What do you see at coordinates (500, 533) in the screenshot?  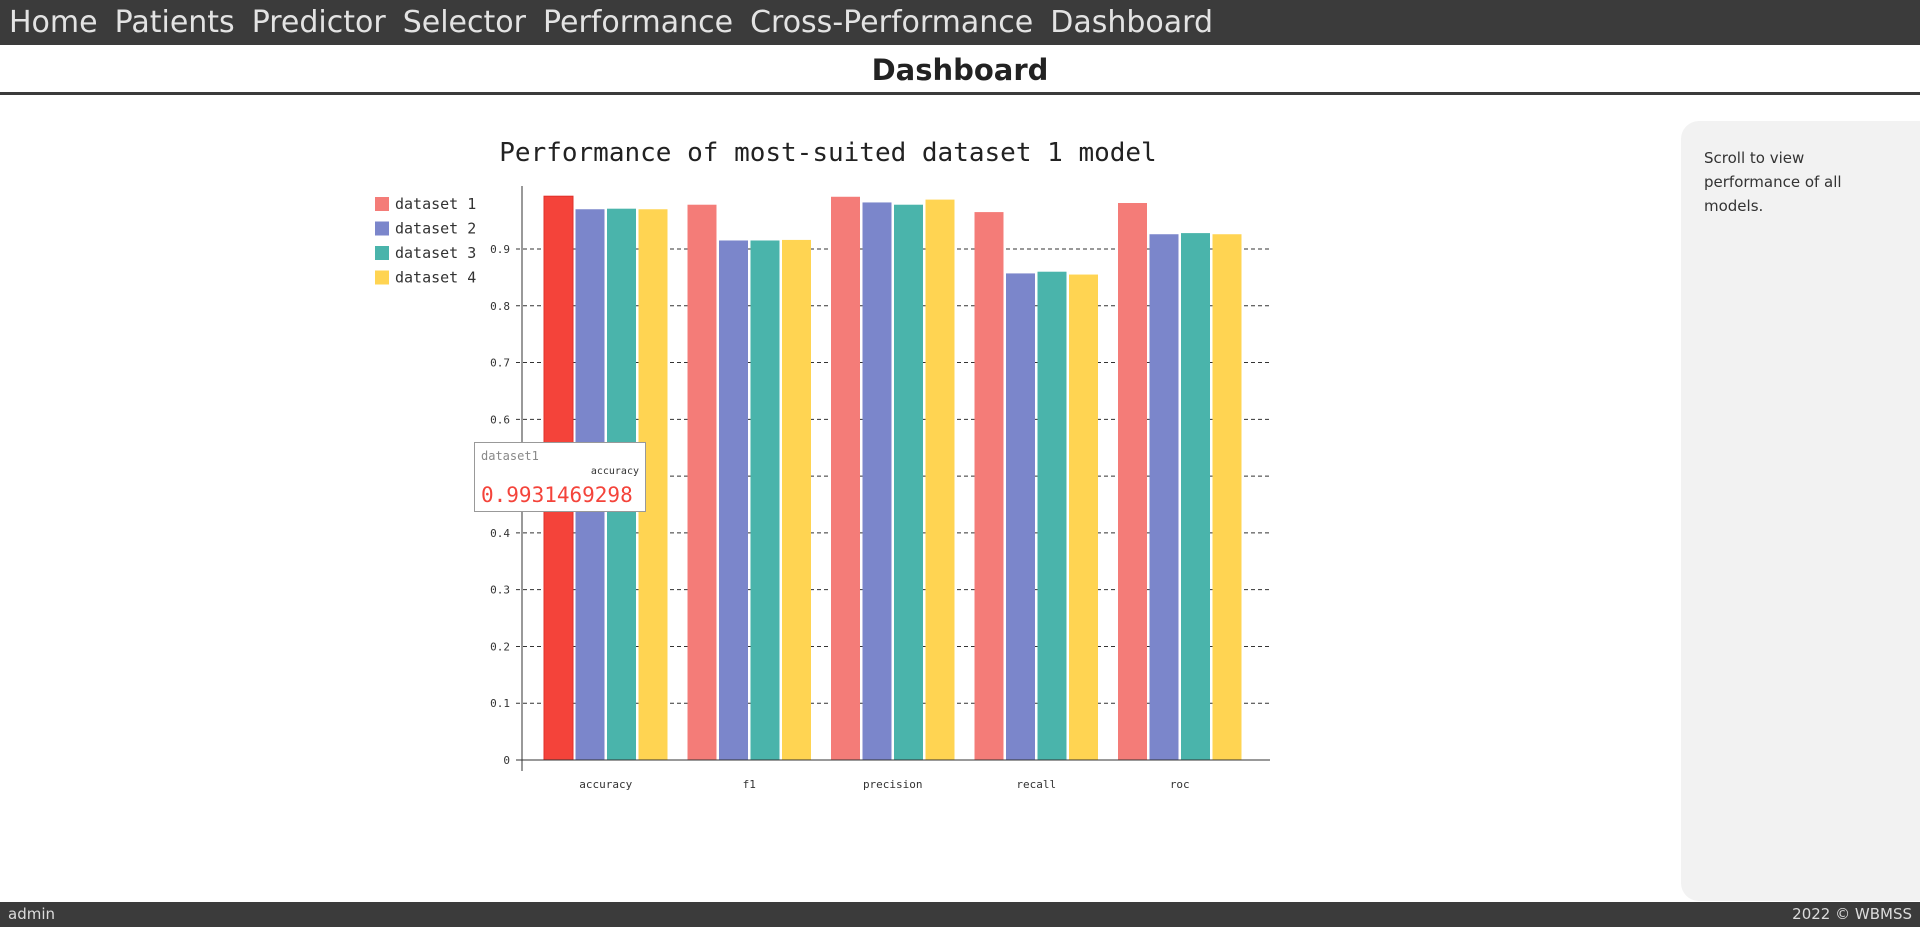 I see `y-tick-label: 0.4` at bounding box center [500, 533].